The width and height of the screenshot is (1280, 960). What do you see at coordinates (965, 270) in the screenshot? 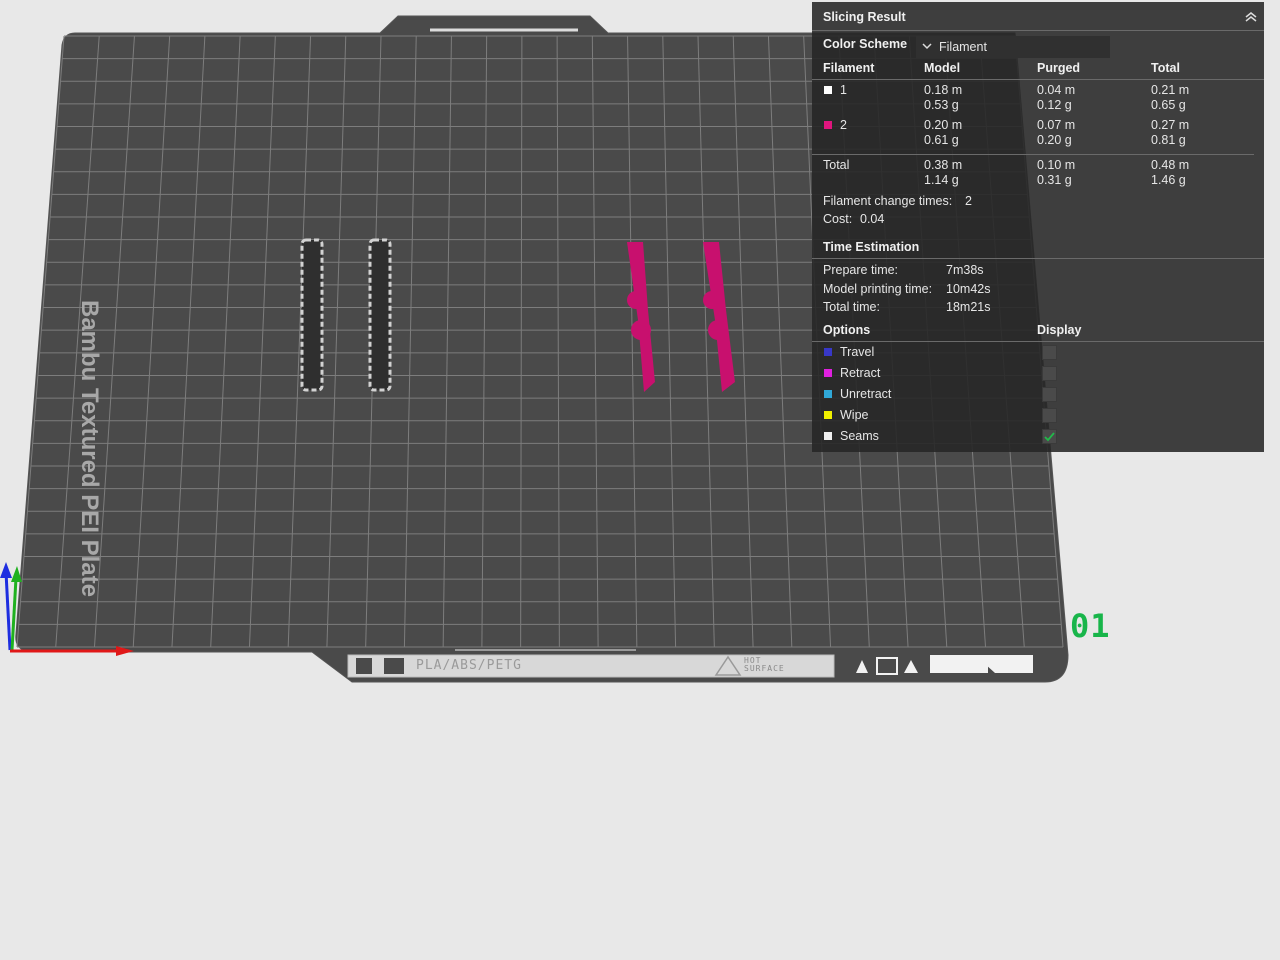
I see `prepare-time-value: 7m38s` at bounding box center [965, 270].